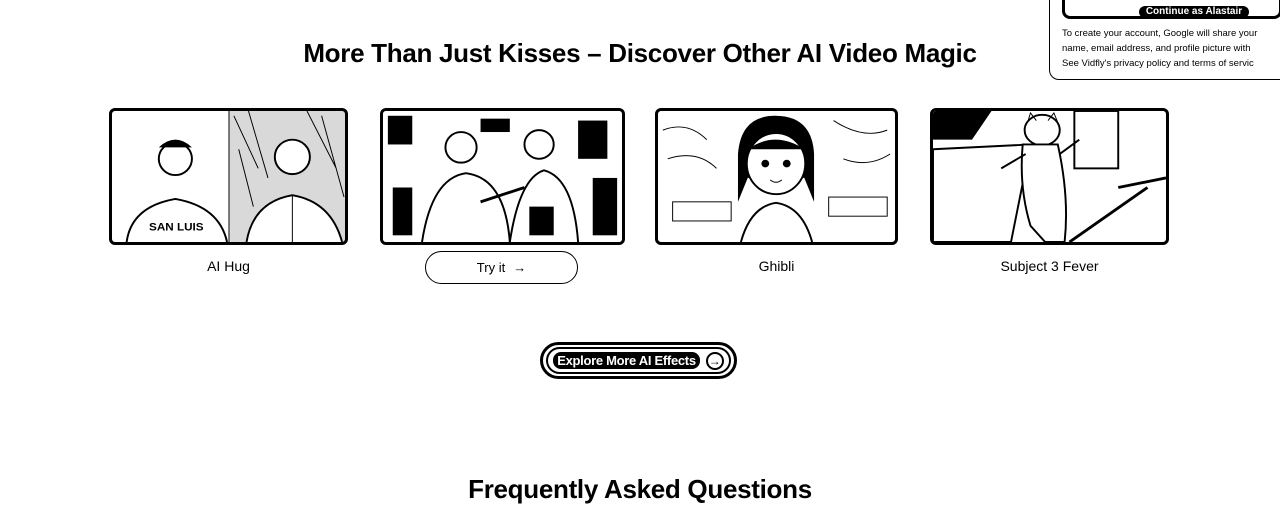 The width and height of the screenshot is (1280, 506). I want to click on try-it-button: Try it →, so click(501, 267).